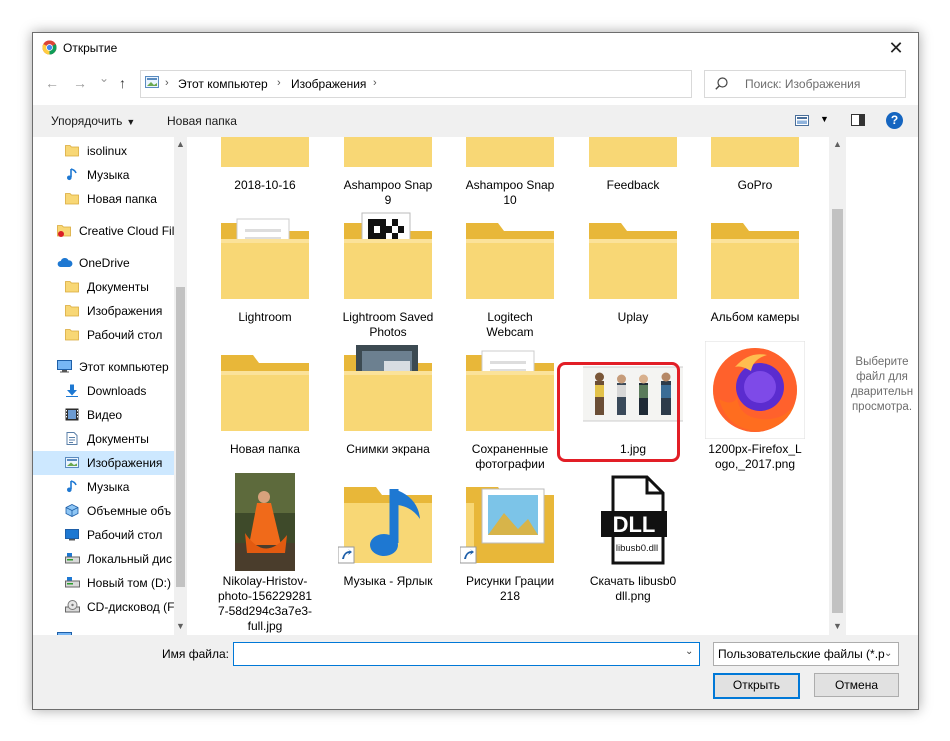 Image resolution: width=950 pixels, height=741 pixels. I want to click on open-button: Открыть, so click(756, 686).